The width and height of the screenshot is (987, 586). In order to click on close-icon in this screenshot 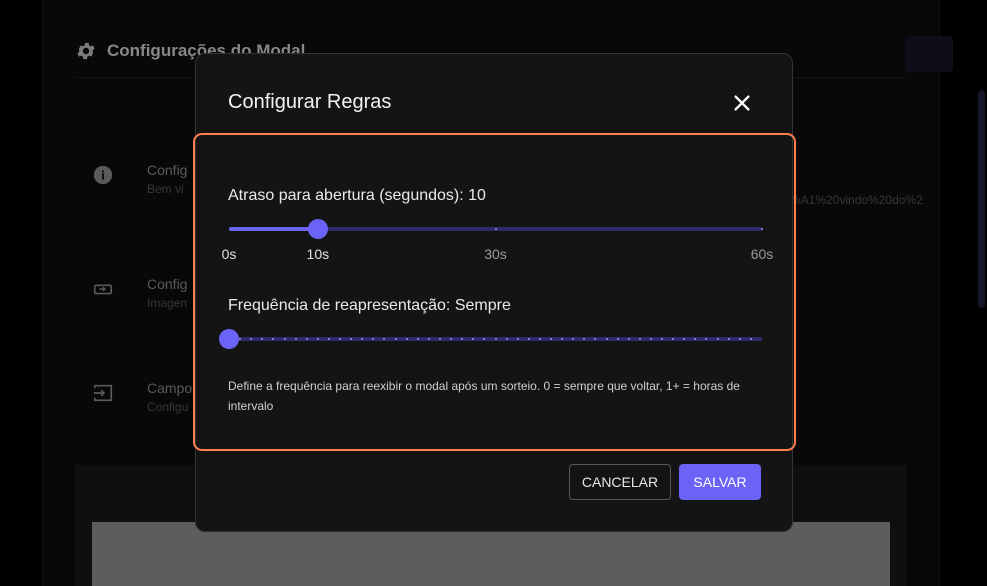, I will do `click(742, 103)`.